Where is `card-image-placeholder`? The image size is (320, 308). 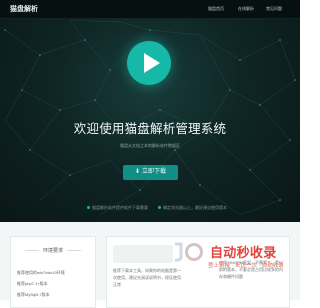
card-image-placeholder is located at coordinates (143, 254).